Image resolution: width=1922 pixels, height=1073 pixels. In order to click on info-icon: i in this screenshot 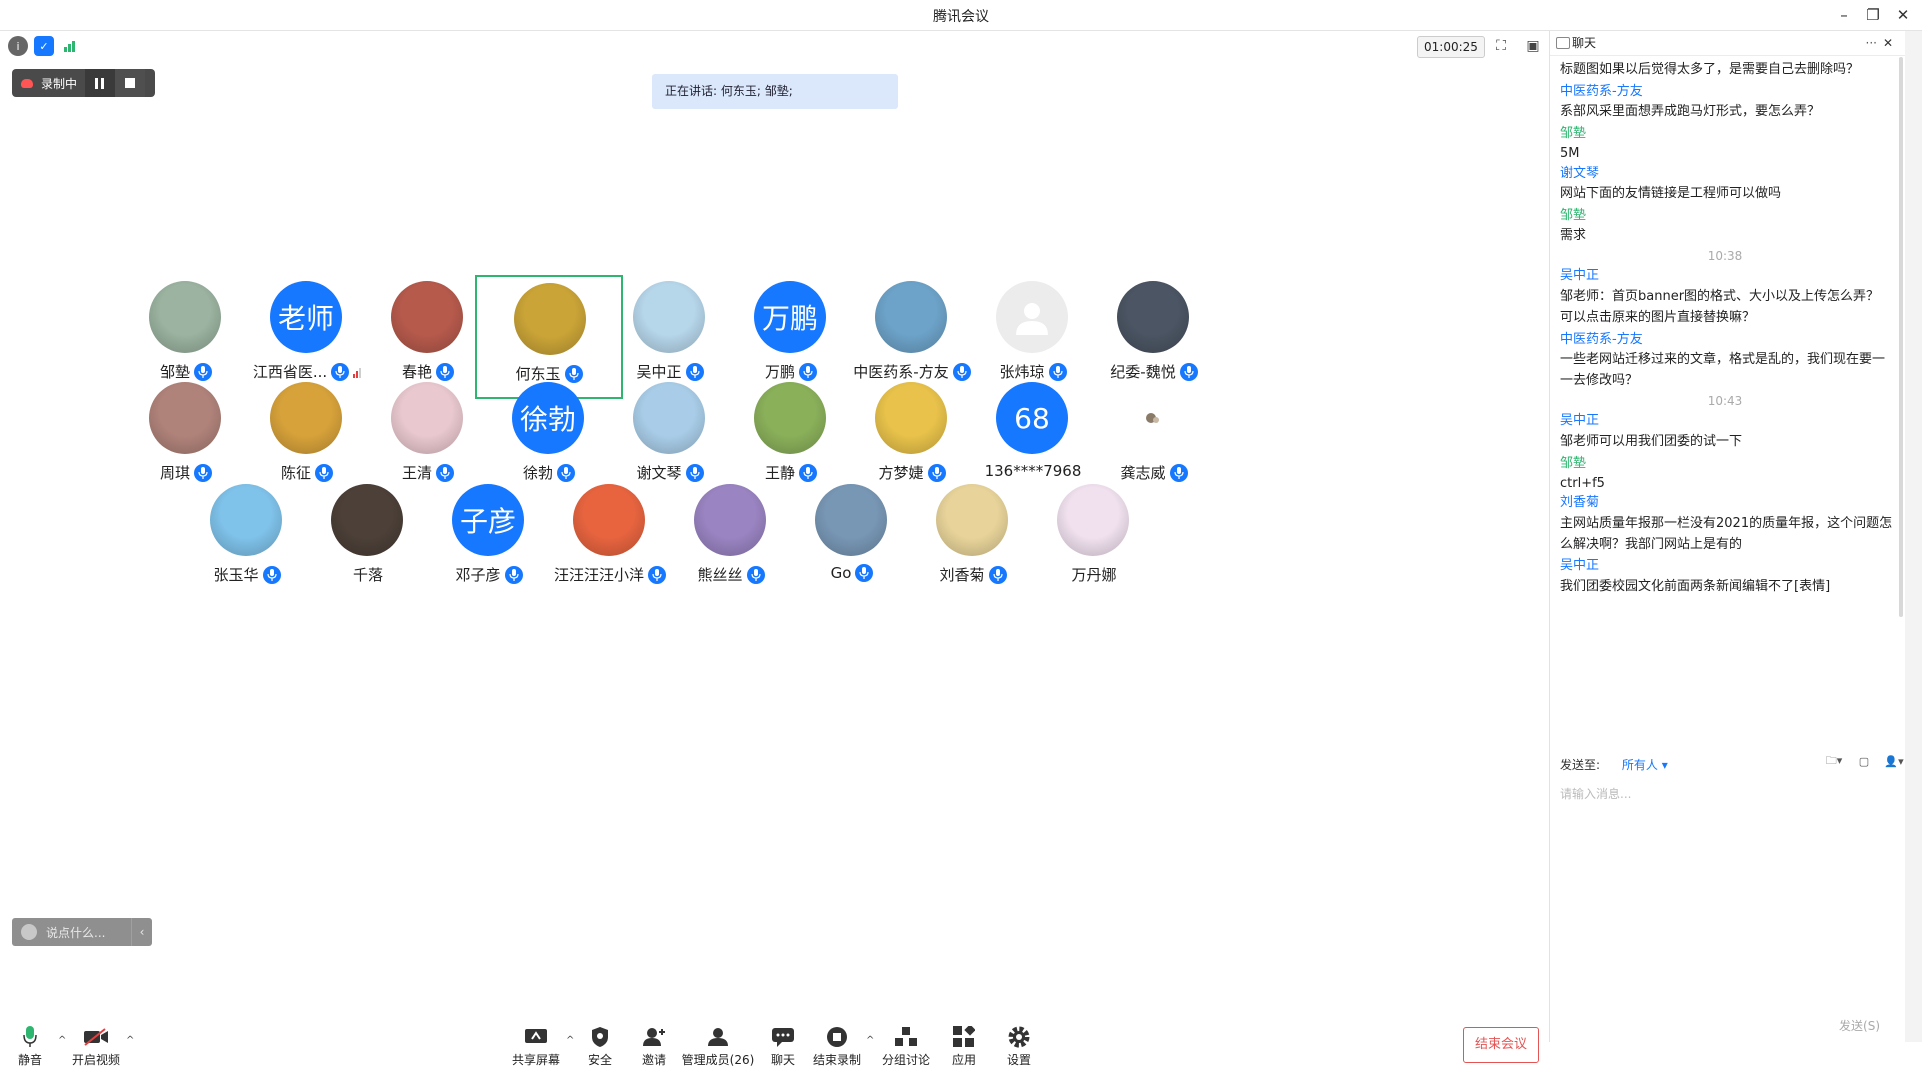, I will do `click(18, 46)`.